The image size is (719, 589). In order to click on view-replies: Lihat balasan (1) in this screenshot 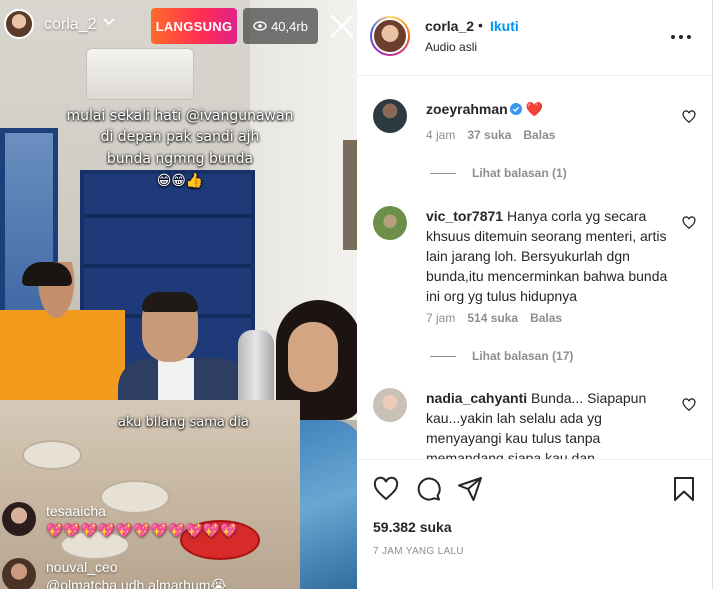, I will do `click(498, 173)`.